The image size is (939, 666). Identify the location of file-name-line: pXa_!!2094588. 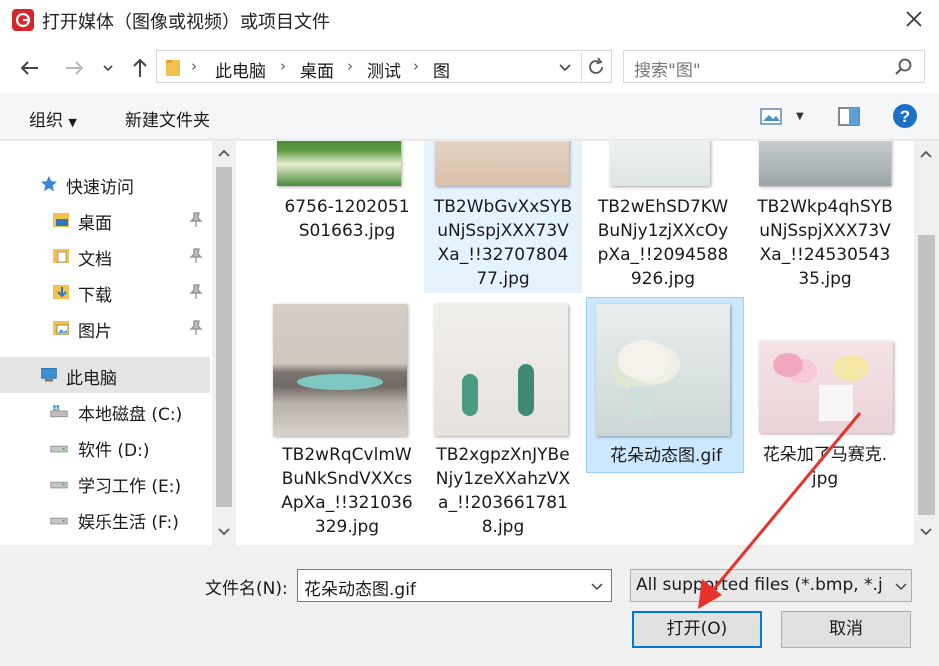
(663, 255).